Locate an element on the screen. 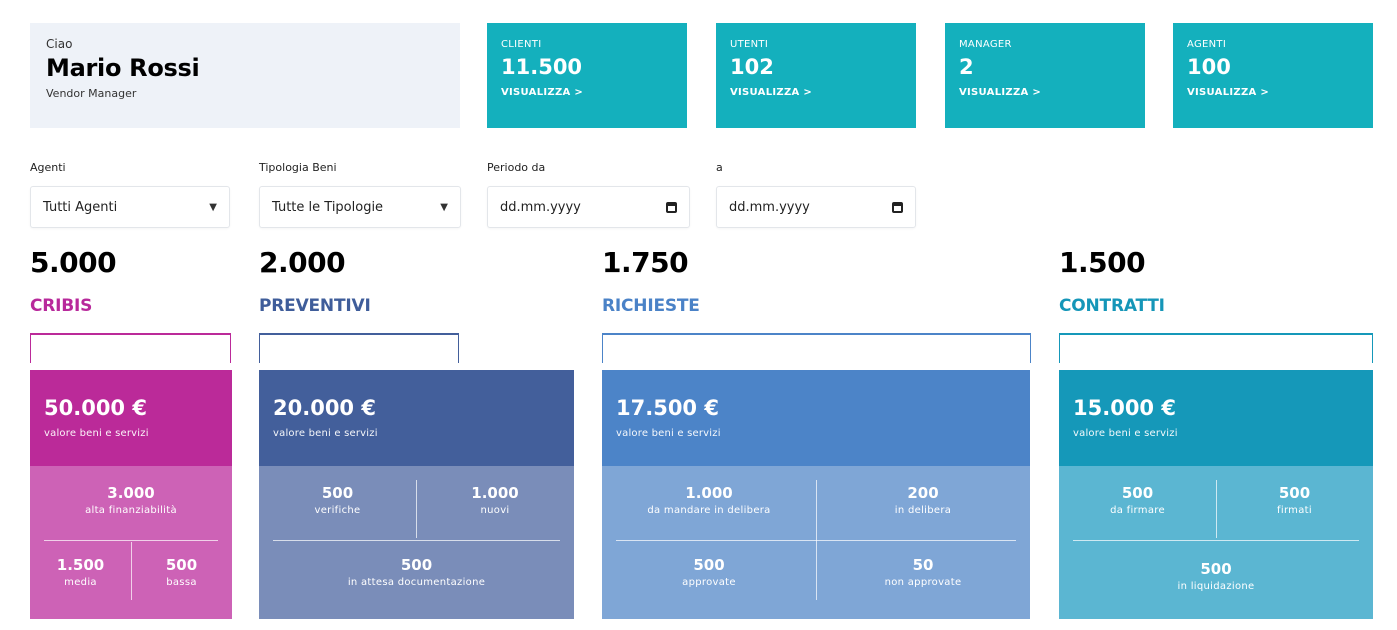  cribis-media-label: media is located at coordinates (80, 582).